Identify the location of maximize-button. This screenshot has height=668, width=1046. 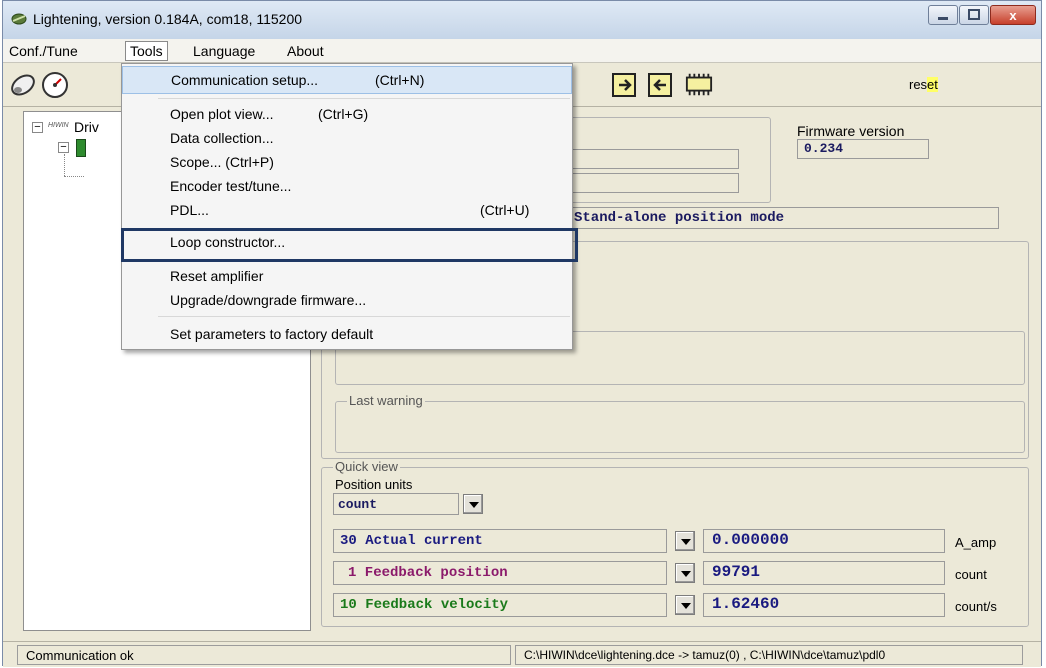
(974, 15).